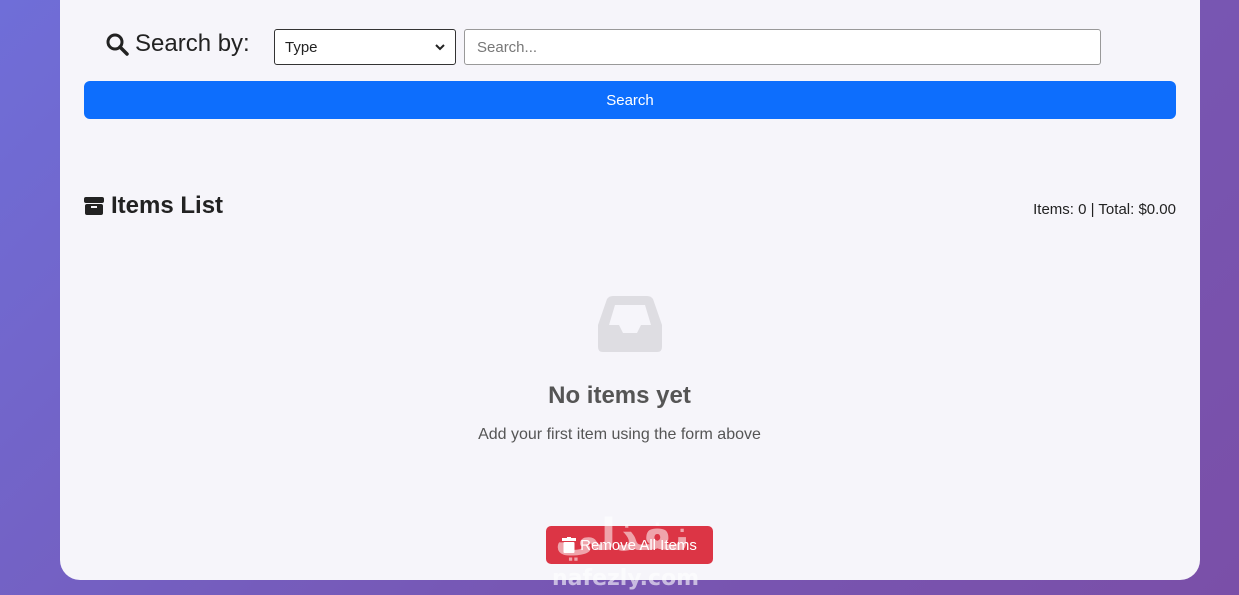 This screenshot has width=1239, height=595. I want to click on box-icon, so click(94, 206).